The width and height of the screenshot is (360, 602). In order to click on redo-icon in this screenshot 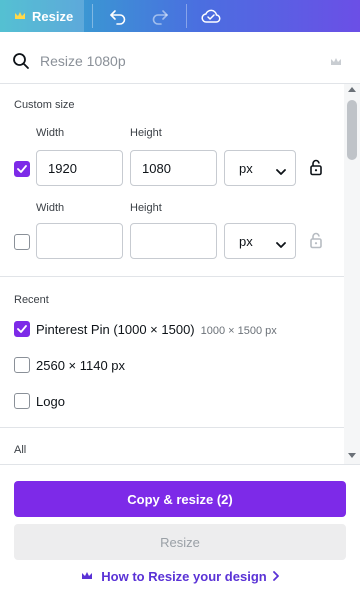, I will do `click(160, 16)`.